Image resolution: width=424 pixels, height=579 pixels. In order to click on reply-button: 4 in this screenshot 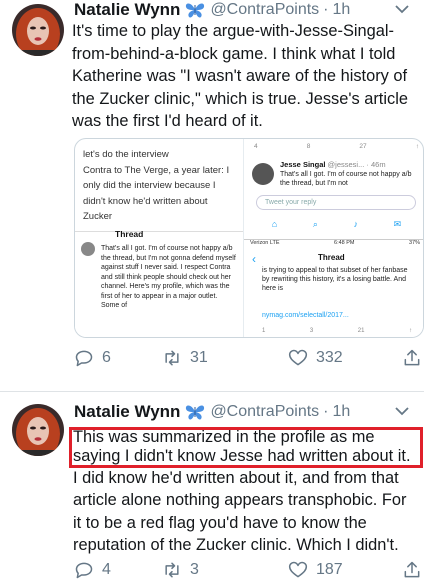, I will do `click(92, 568)`.